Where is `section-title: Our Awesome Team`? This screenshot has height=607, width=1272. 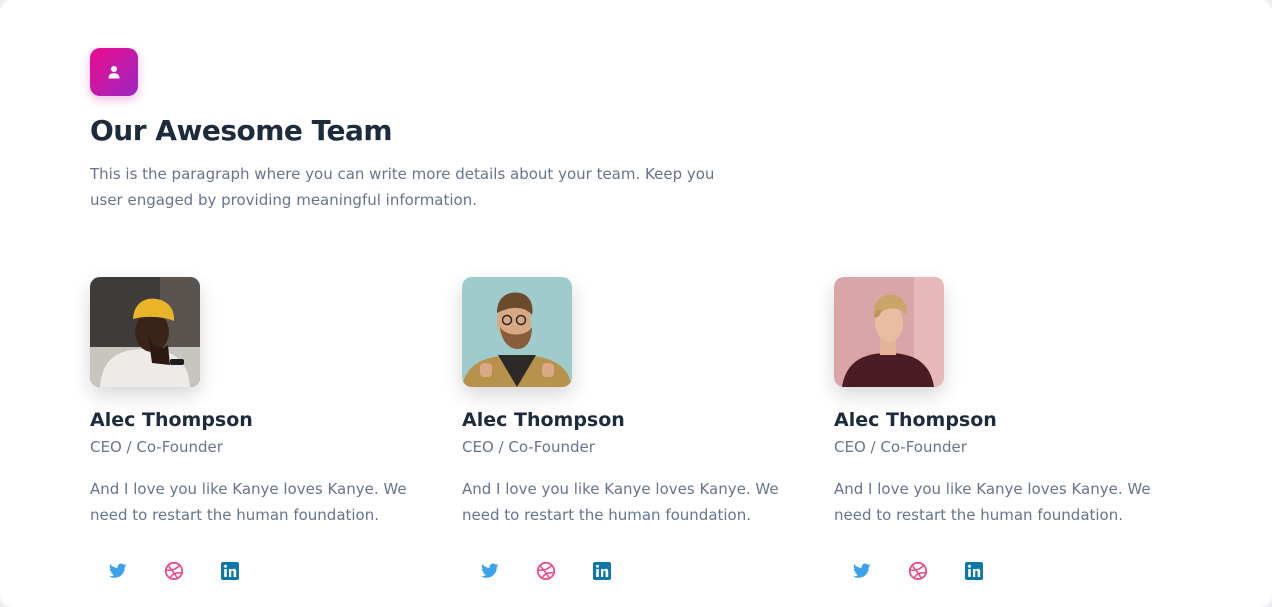
section-title: Our Awesome Team is located at coordinates (241, 130).